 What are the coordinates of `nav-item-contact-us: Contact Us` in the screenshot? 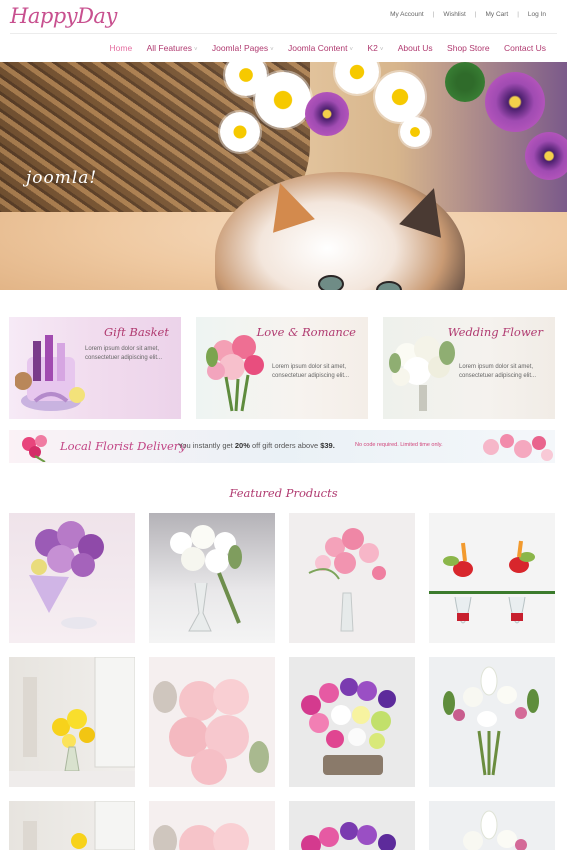 It's located at (525, 48).